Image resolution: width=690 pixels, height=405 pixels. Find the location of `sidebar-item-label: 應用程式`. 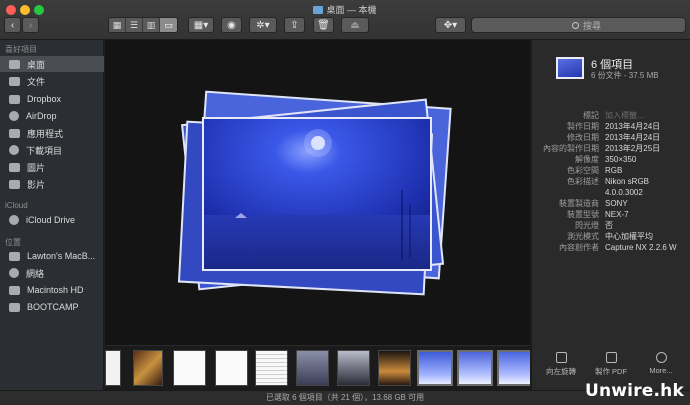

sidebar-item-label: 應用程式 is located at coordinates (45, 133).